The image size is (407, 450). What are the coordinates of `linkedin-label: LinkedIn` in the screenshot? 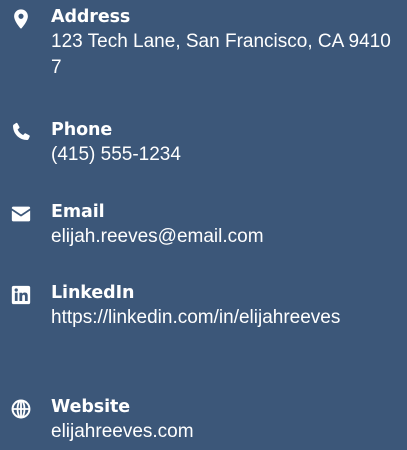 It's located at (93, 293).